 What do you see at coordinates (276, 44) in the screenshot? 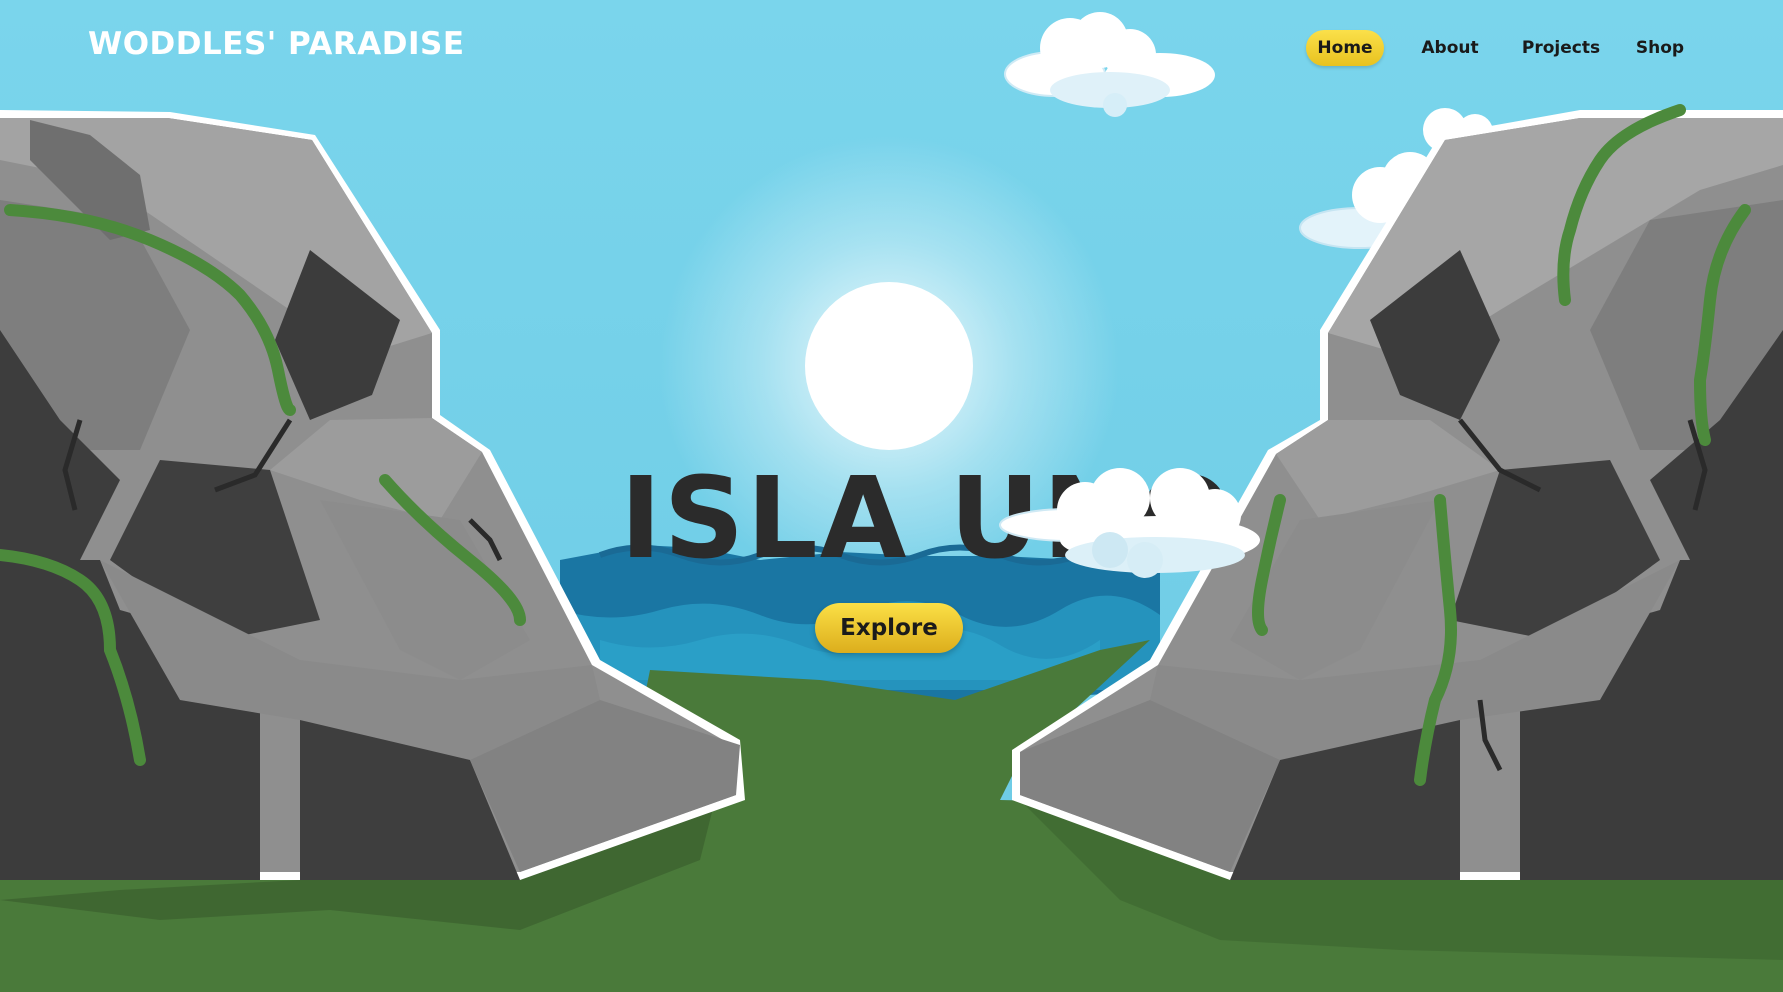
I see `site-brand: WODDLES' PARADISE` at bounding box center [276, 44].